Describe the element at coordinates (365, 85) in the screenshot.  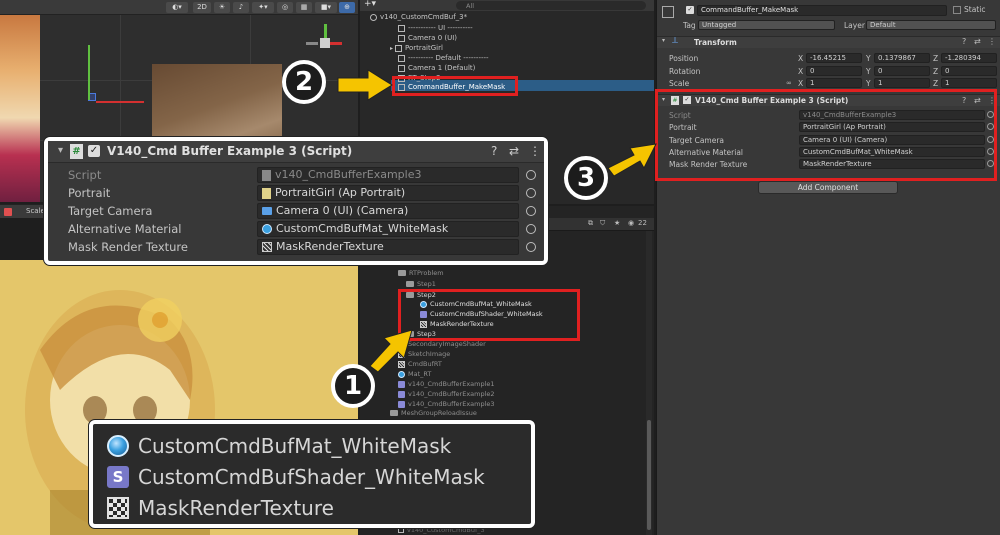
I see `arrow-to-hierarchy-icon` at that location.